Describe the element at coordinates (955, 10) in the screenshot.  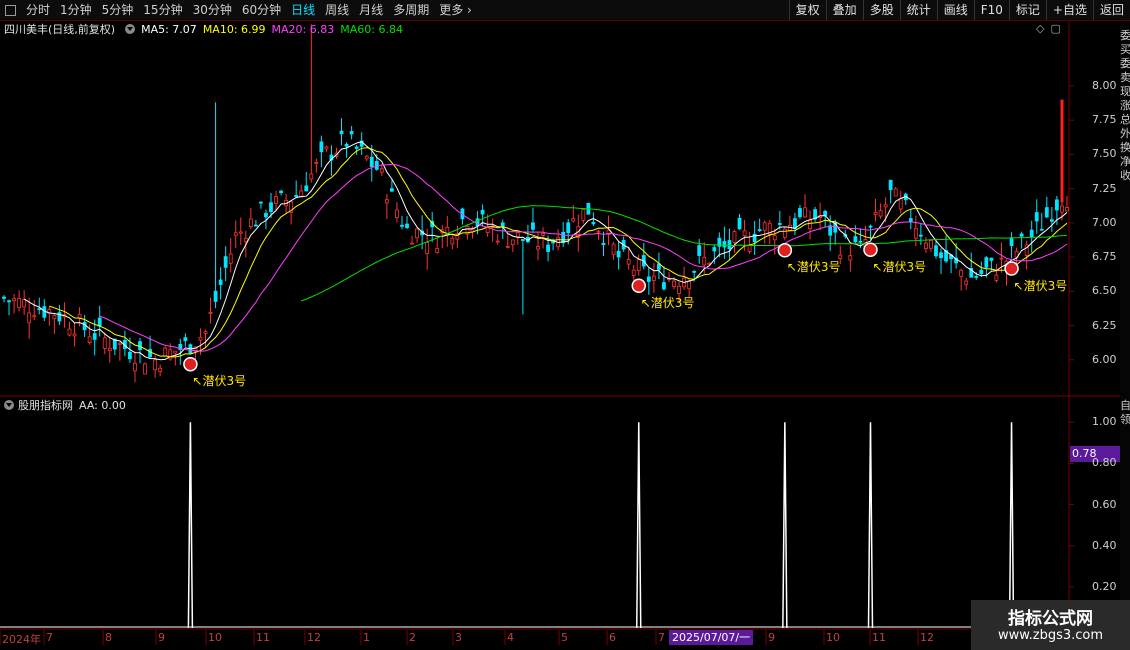
I see `toolbar-button-4: 画线` at that location.